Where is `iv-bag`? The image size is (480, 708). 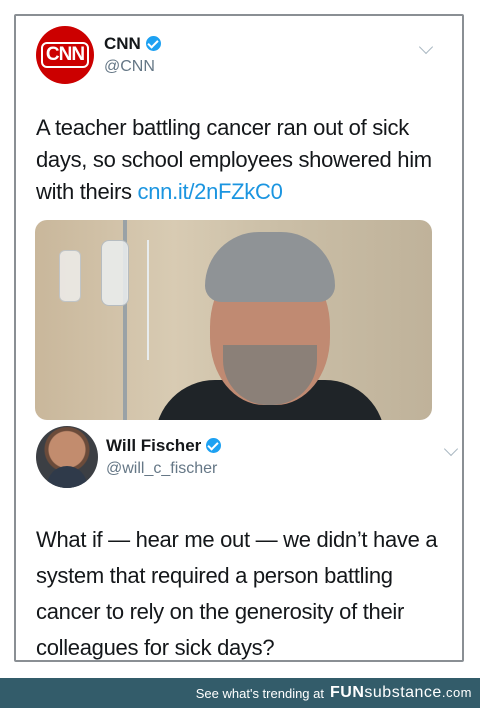 iv-bag is located at coordinates (115, 273).